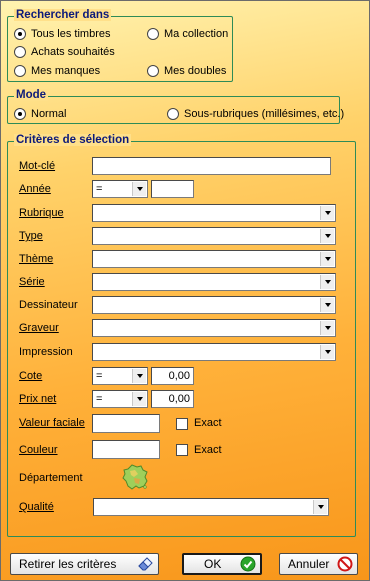 The width and height of the screenshot is (370, 581). Describe the element at coordinates (126, 423) in the screenshot. I see `valeur-faciale-input` at that location.